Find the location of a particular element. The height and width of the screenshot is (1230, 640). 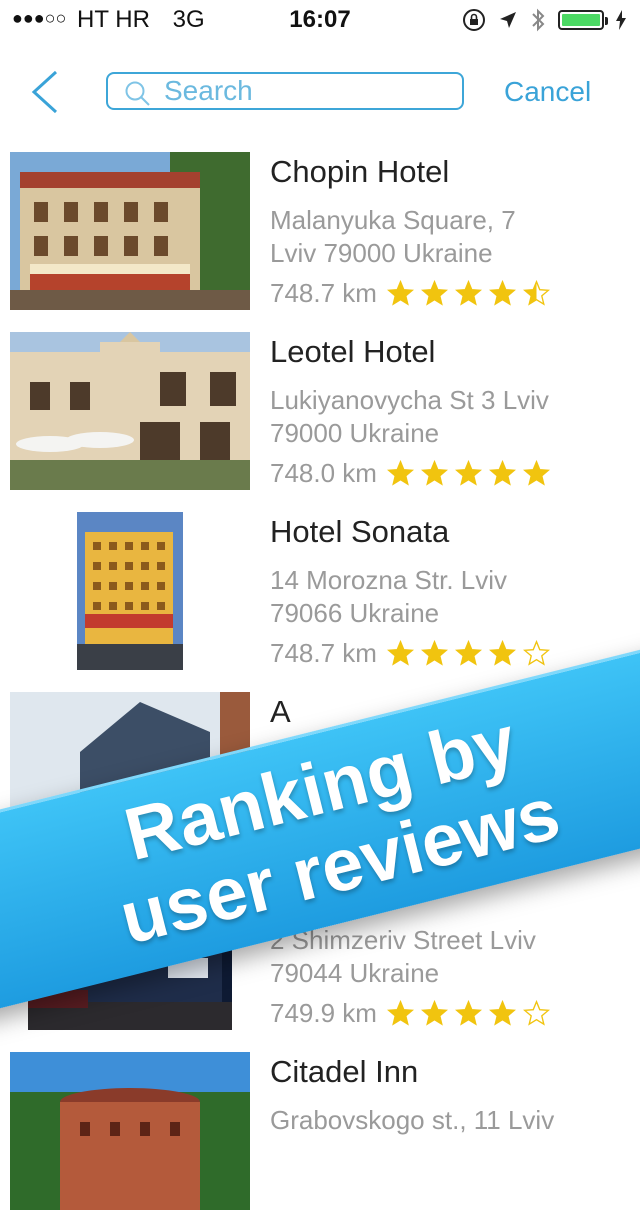

charging-icon is located at coordinates (621, 20).